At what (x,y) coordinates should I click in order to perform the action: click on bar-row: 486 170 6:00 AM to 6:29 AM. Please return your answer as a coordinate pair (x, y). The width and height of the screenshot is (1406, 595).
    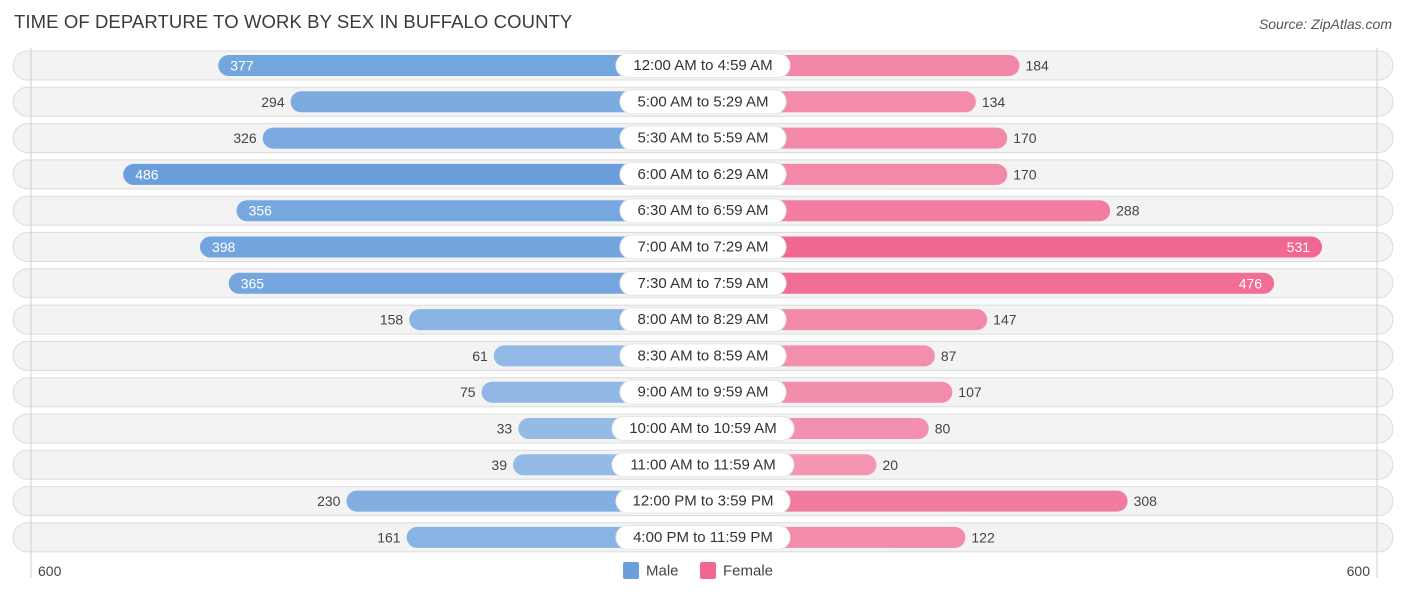
    Looking at the image, I should click on (703, 174).